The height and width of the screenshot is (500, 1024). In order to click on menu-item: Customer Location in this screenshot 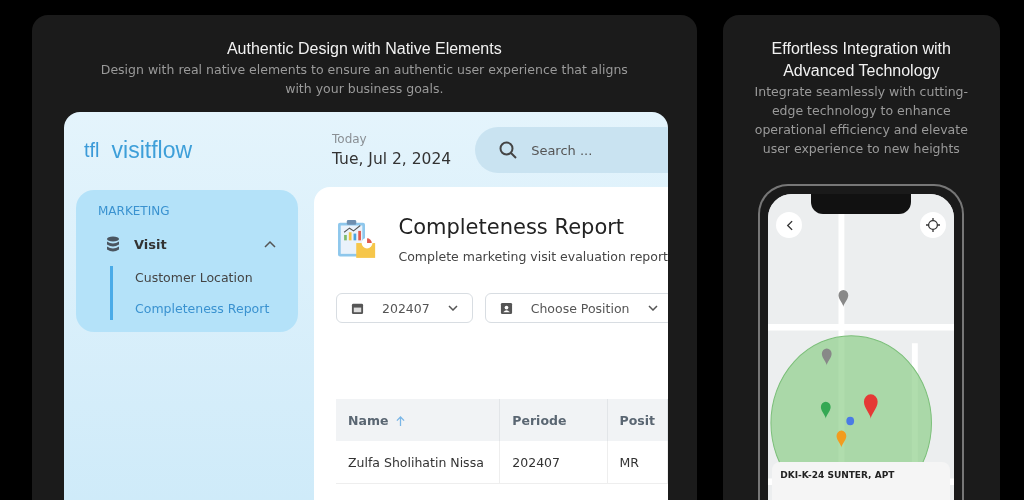, I will do `click(205, 277)`.